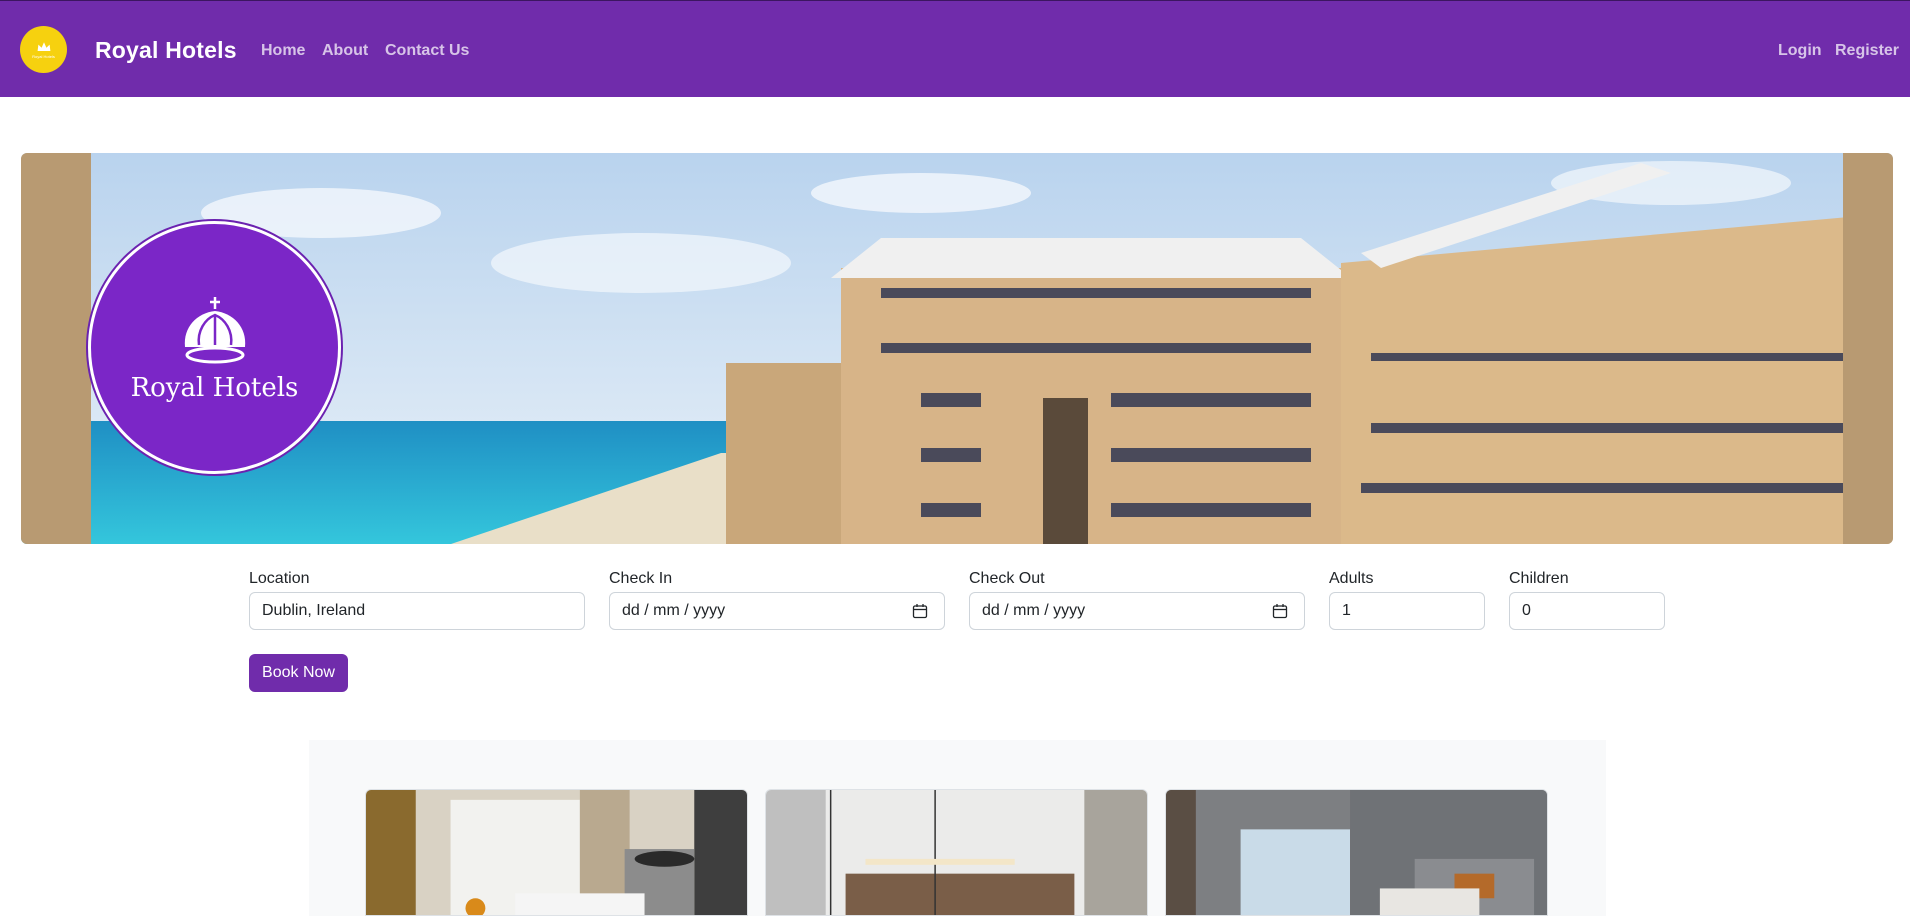  I want to click on check-in-placeholder: dd / mm / yyyy, so click(674, 610).